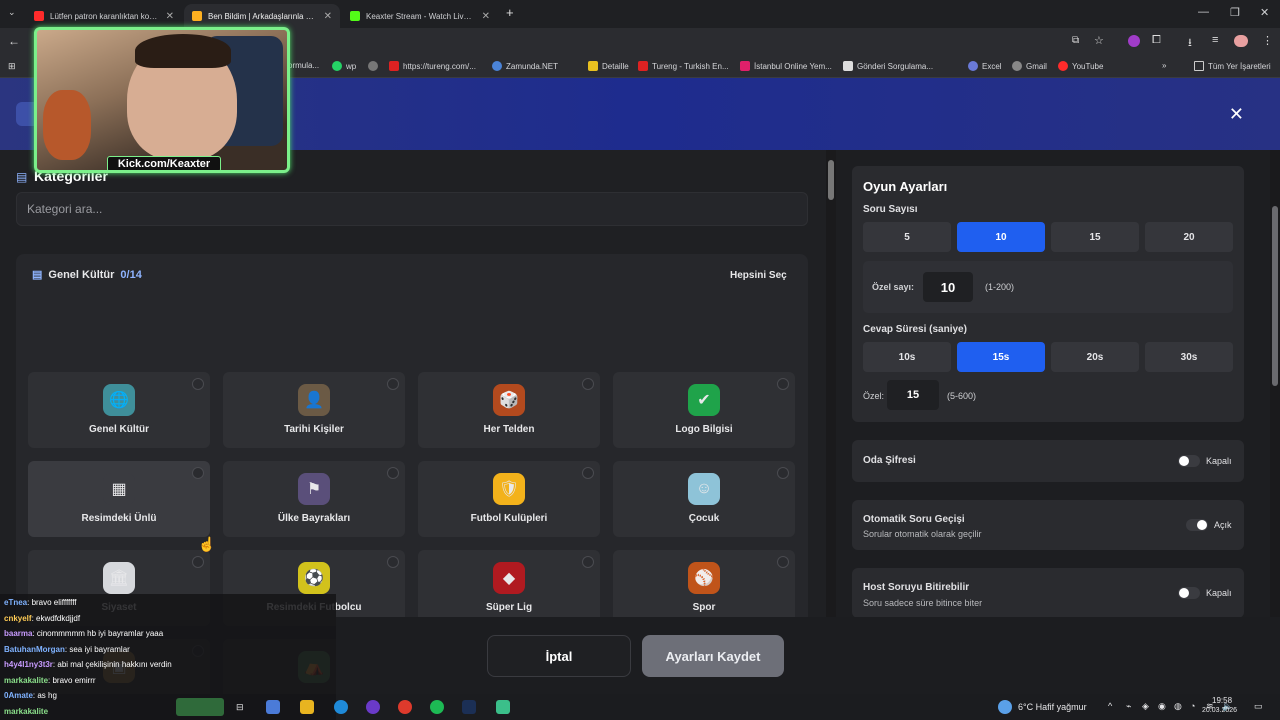 This screenshot has height=720, width=1280. I want to click on new-tab-icon: +, so click(510, 12).